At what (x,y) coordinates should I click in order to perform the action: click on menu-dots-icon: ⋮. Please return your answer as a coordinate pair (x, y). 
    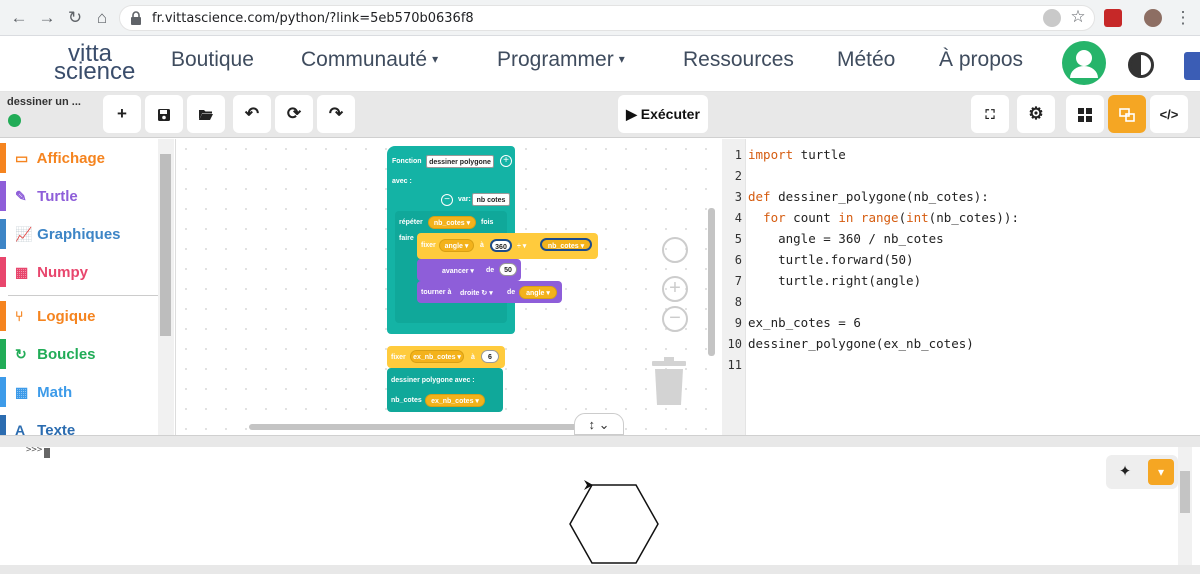
    Looking at the image, I should click on (1183, 18).